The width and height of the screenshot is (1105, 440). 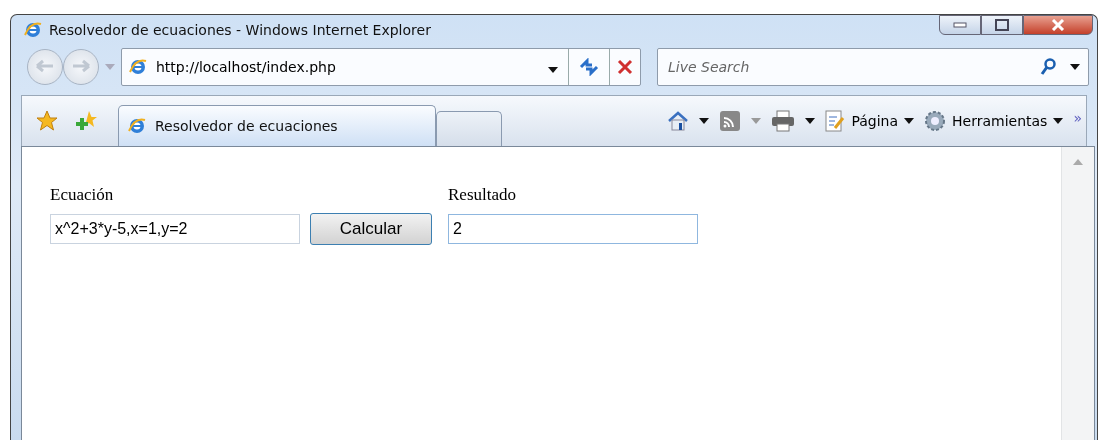 I want to click on page-menu: Página, so click(x=870, y=121).